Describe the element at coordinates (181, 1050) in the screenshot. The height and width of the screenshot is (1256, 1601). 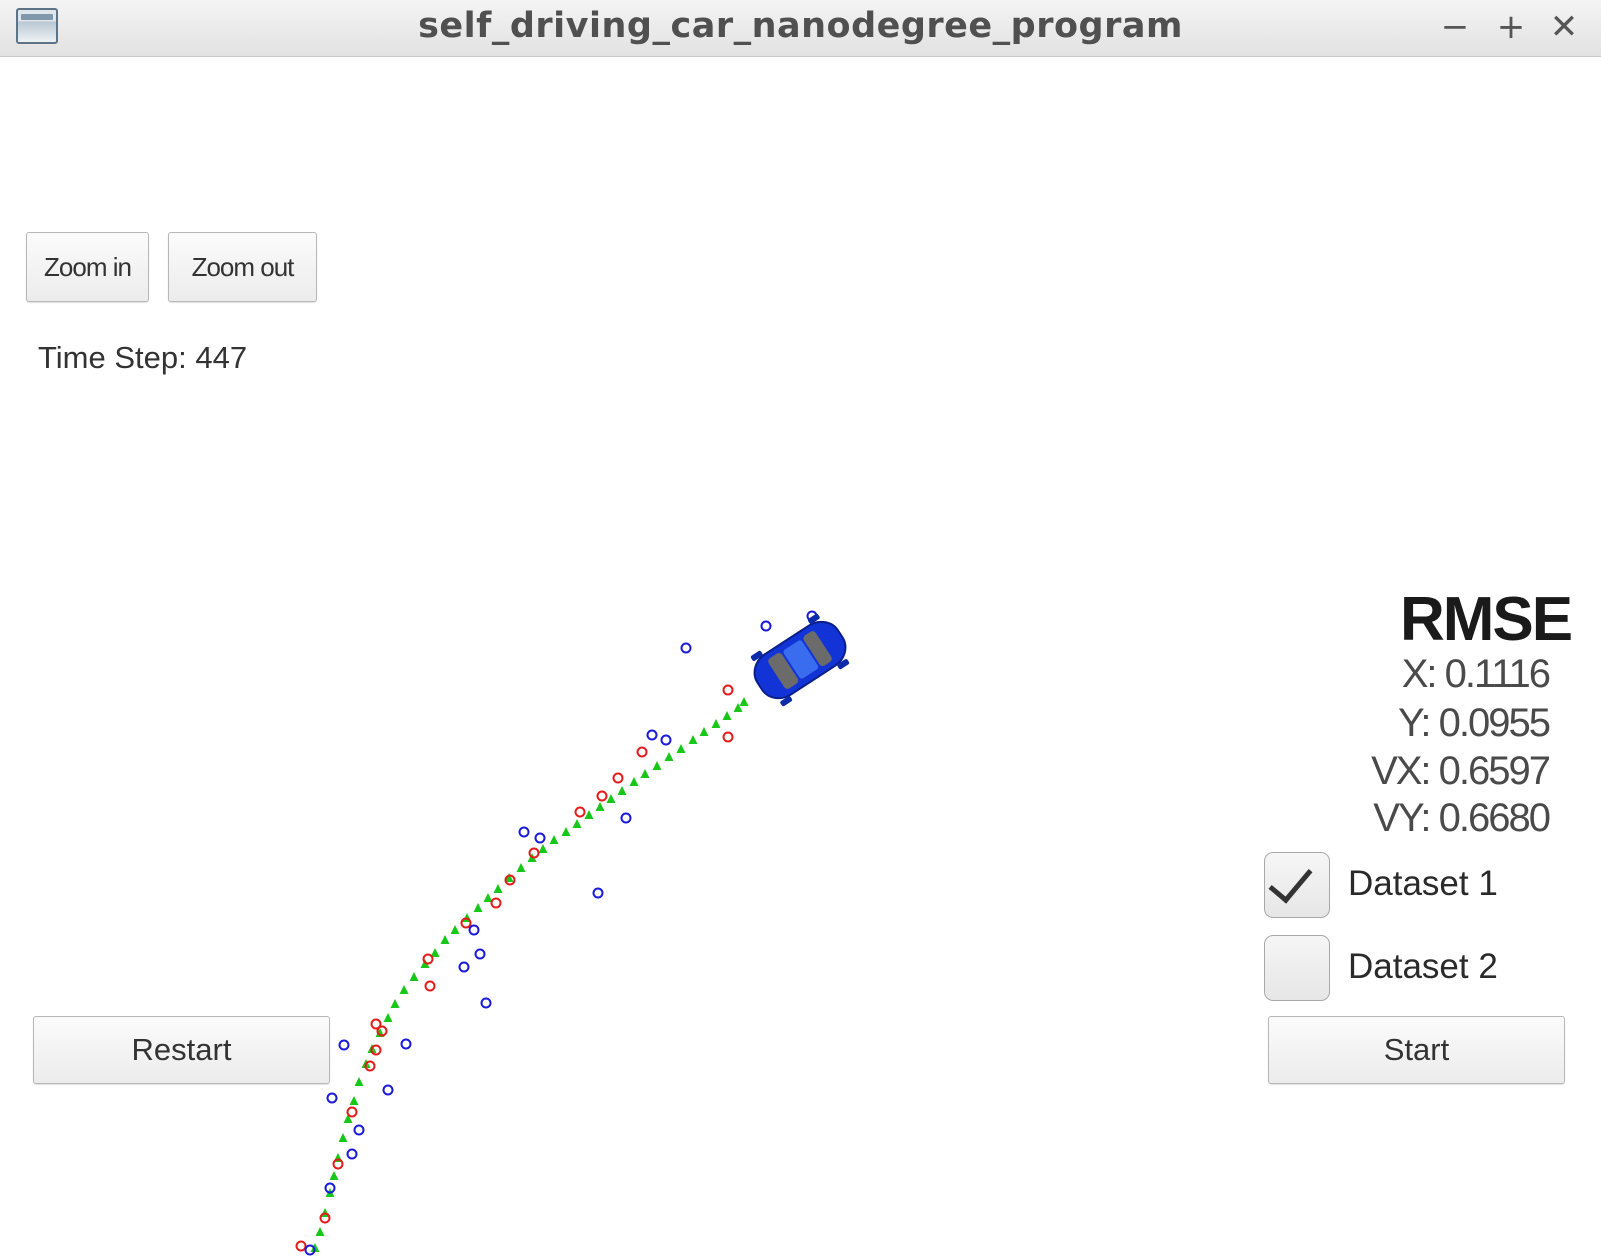
I see `restart-button: Restart` at that location.